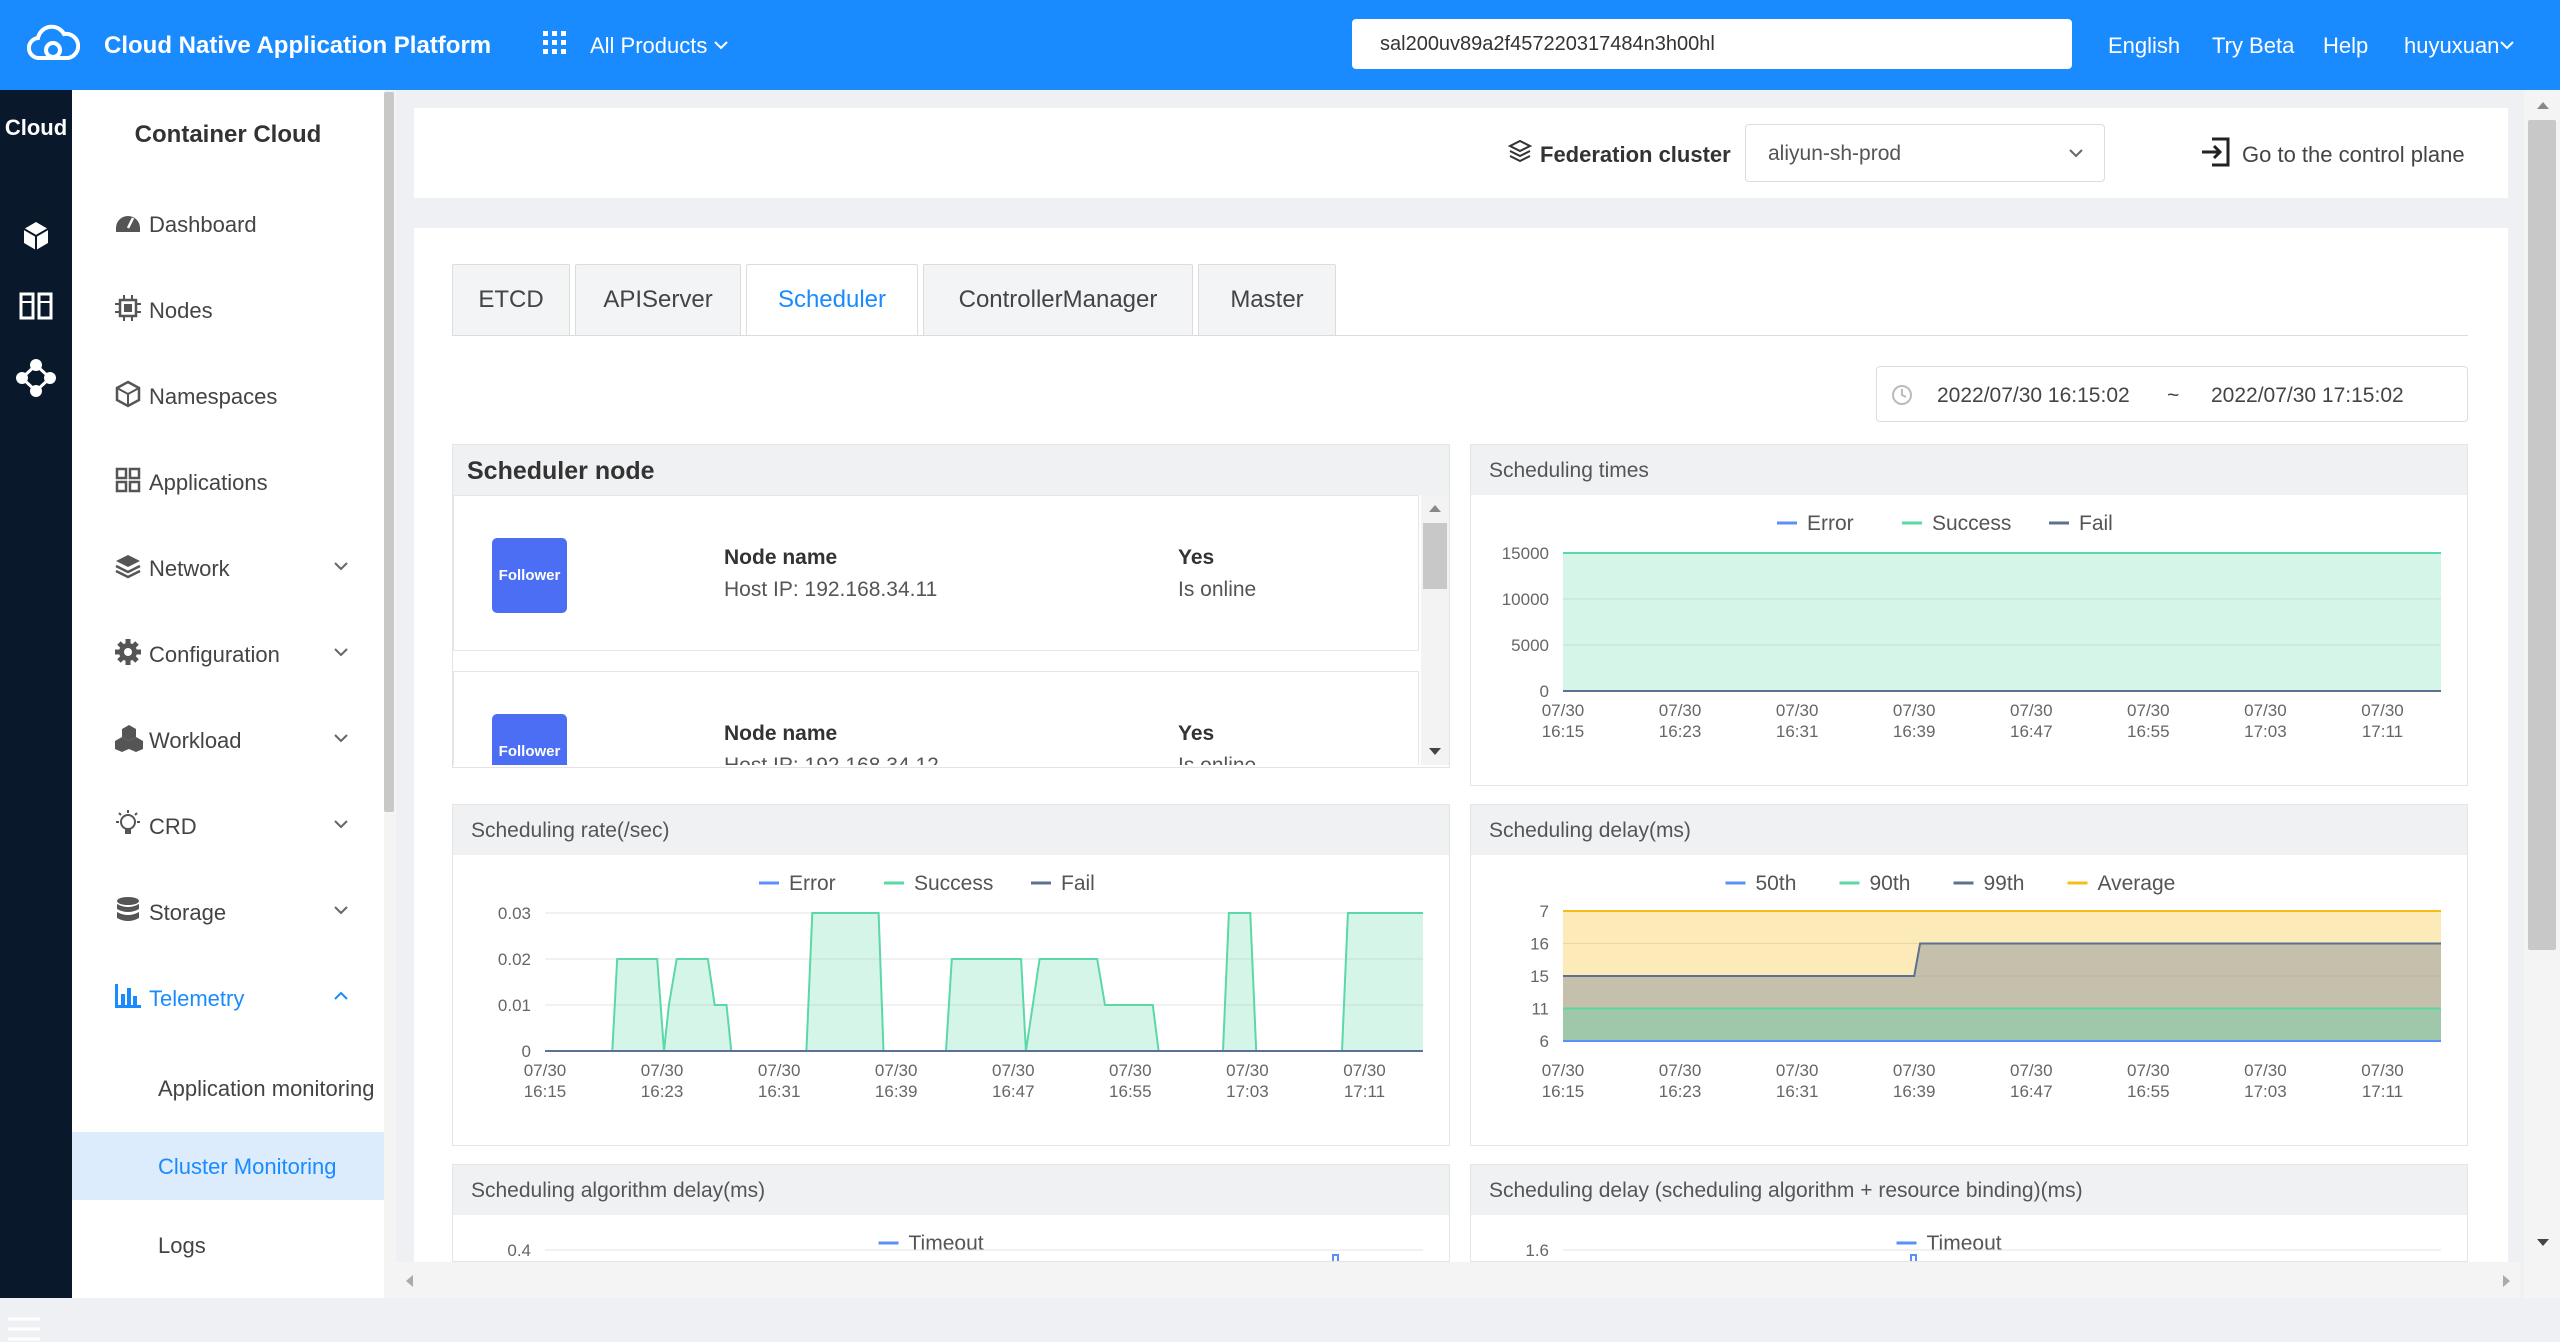 The image size is (2560, 1342). Describe the element at coordinates (228, 481) in the screenshot. I see `sidebar-item-applications: Applications` at that location.